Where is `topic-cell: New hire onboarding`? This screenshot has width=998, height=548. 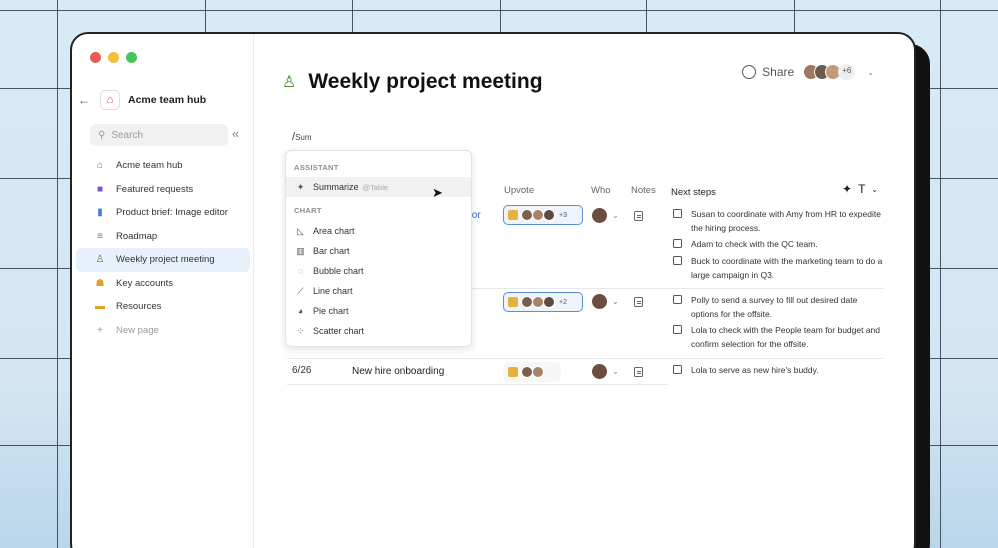
topic-cell: New hire onboarding is located at coordinates (398, 371).